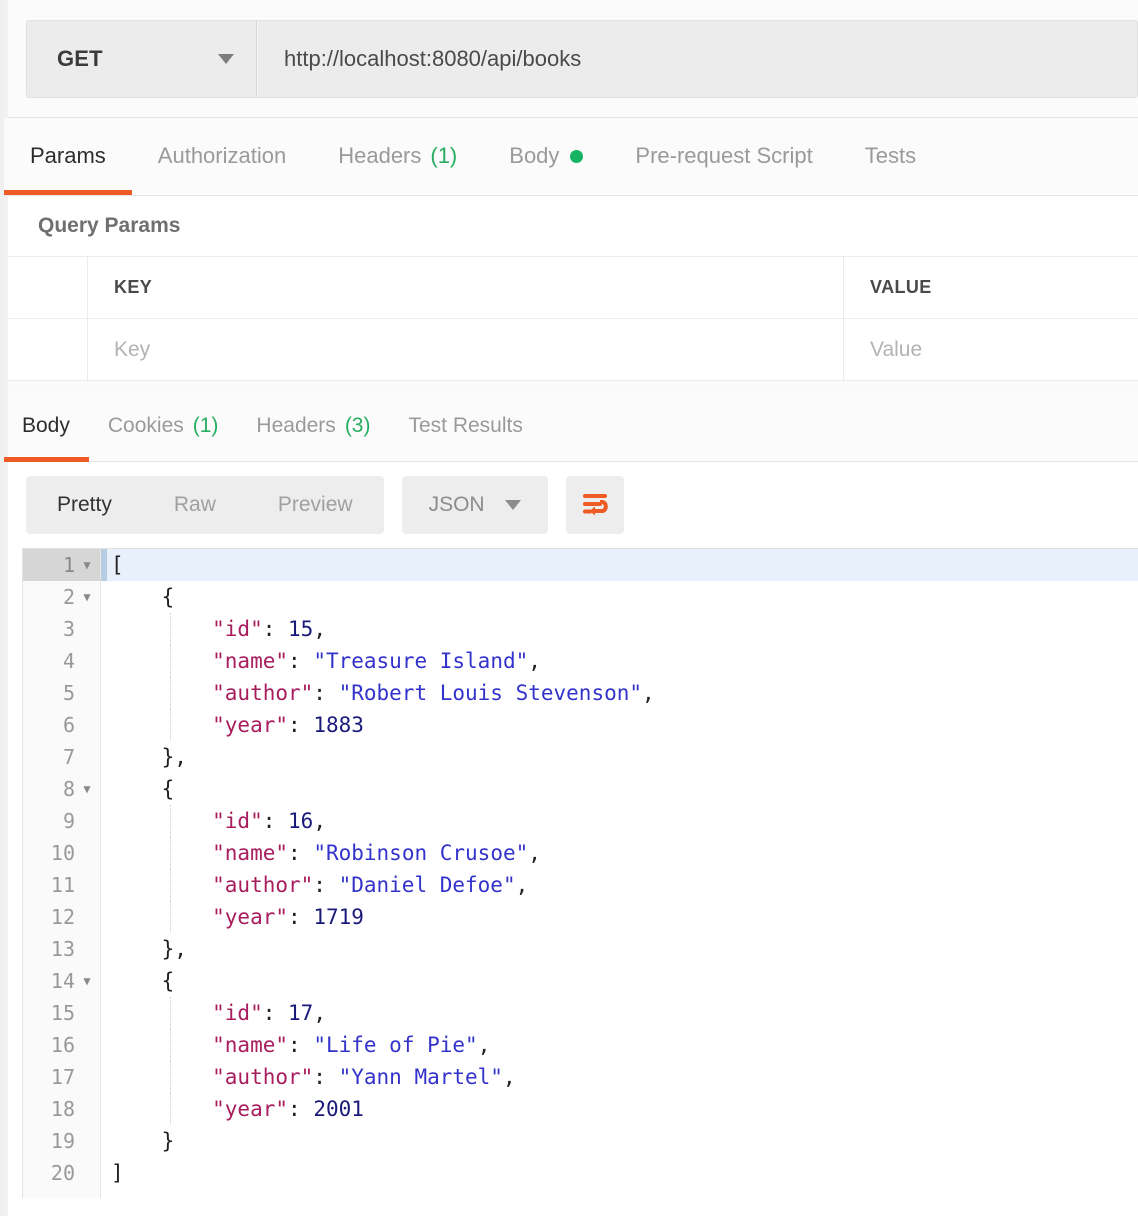  I want to click on code-line: "author": "Daniel Defoe",, so click(619, 885).